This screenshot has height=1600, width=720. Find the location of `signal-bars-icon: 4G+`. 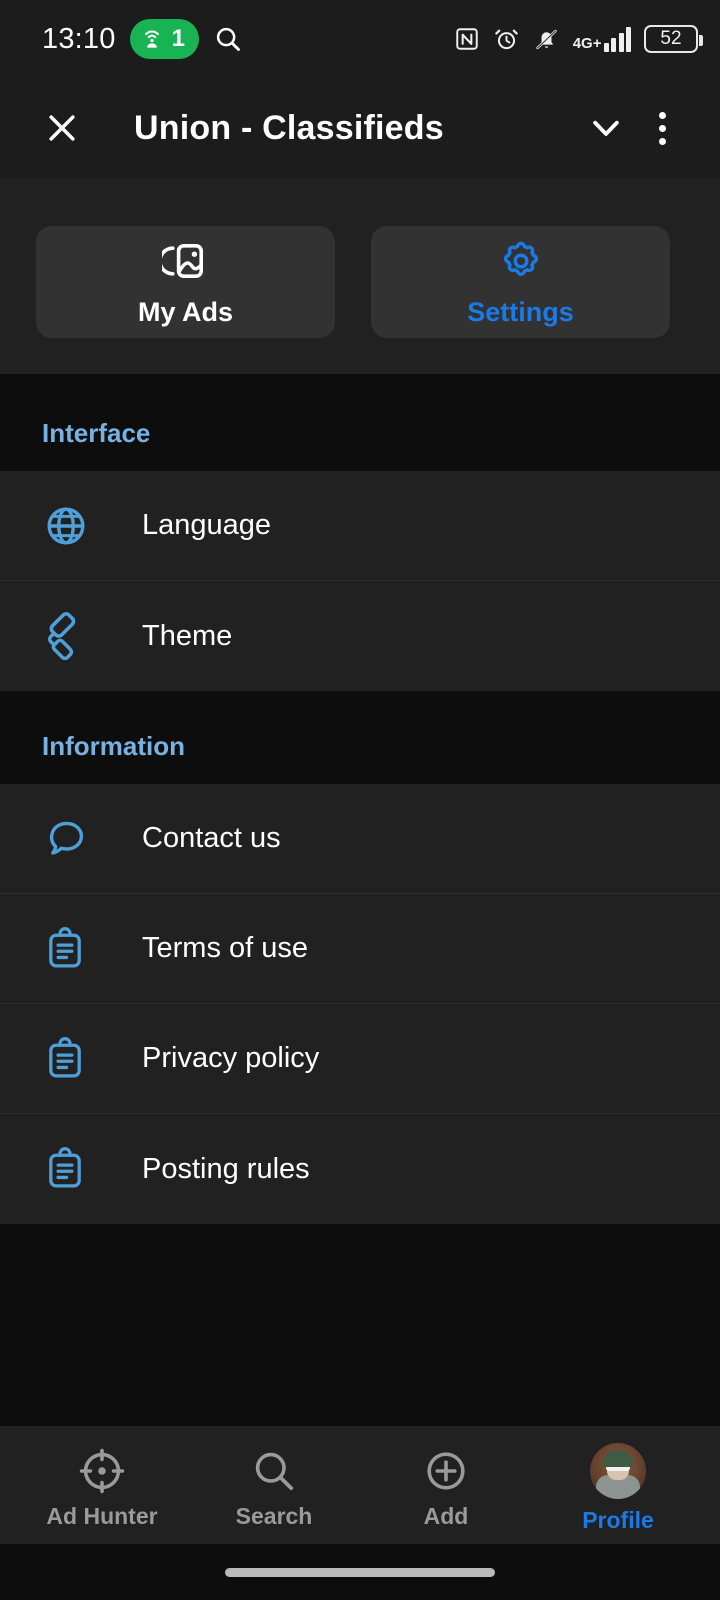

signal-bars-icon: 4G+ is located at coordinates (602, 39).